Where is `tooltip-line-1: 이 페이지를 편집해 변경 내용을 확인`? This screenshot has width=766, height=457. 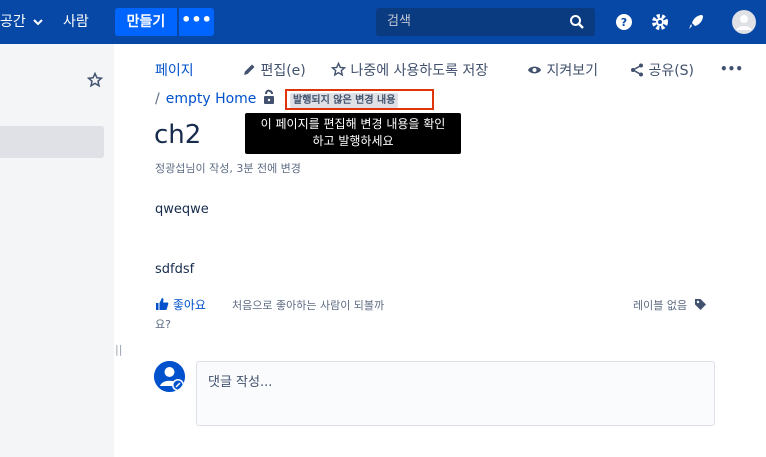
tooltip-line-1: 이 페이지를 편집해 변경 내용을 확인 is located at coordinates (353, 124).